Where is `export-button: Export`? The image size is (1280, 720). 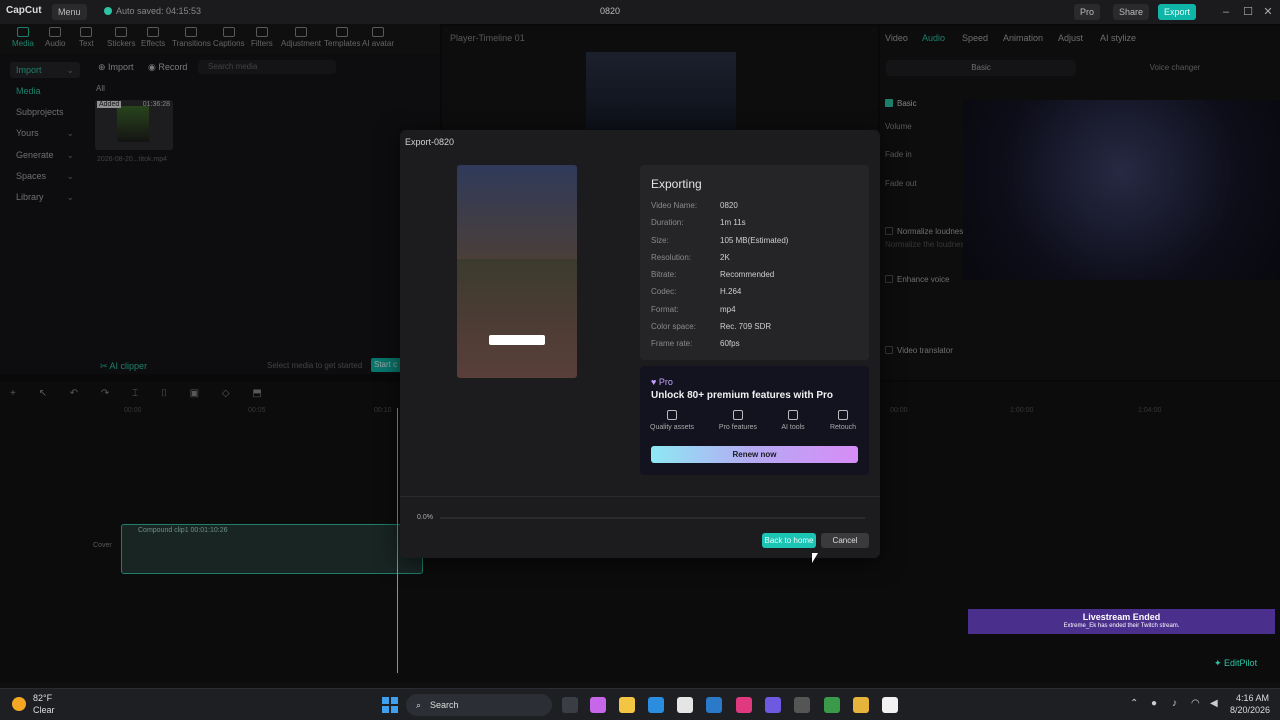 export-button: Export is located at coordinates (1177, 12).